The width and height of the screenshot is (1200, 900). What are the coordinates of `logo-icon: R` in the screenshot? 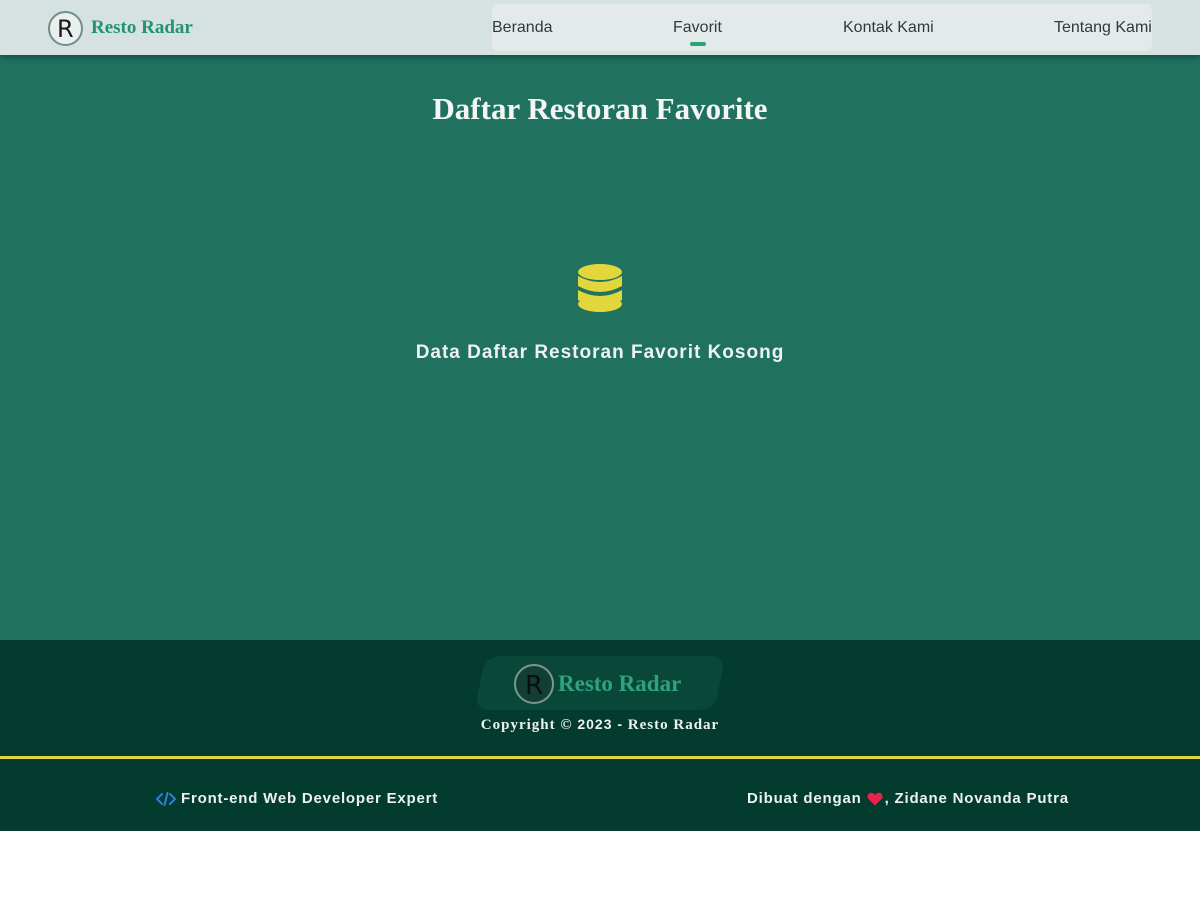 It's located at (65, 28).